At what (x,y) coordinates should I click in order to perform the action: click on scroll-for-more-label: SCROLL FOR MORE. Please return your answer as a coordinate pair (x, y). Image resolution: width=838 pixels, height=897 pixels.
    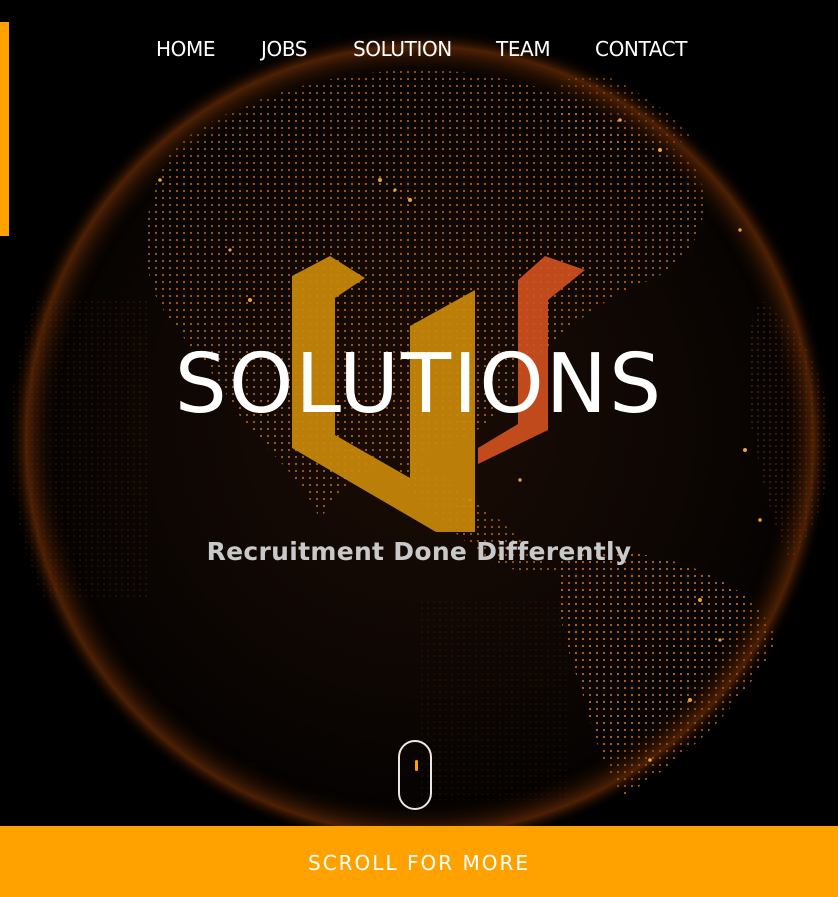
    Looking at the image, I should click on (419, 863).